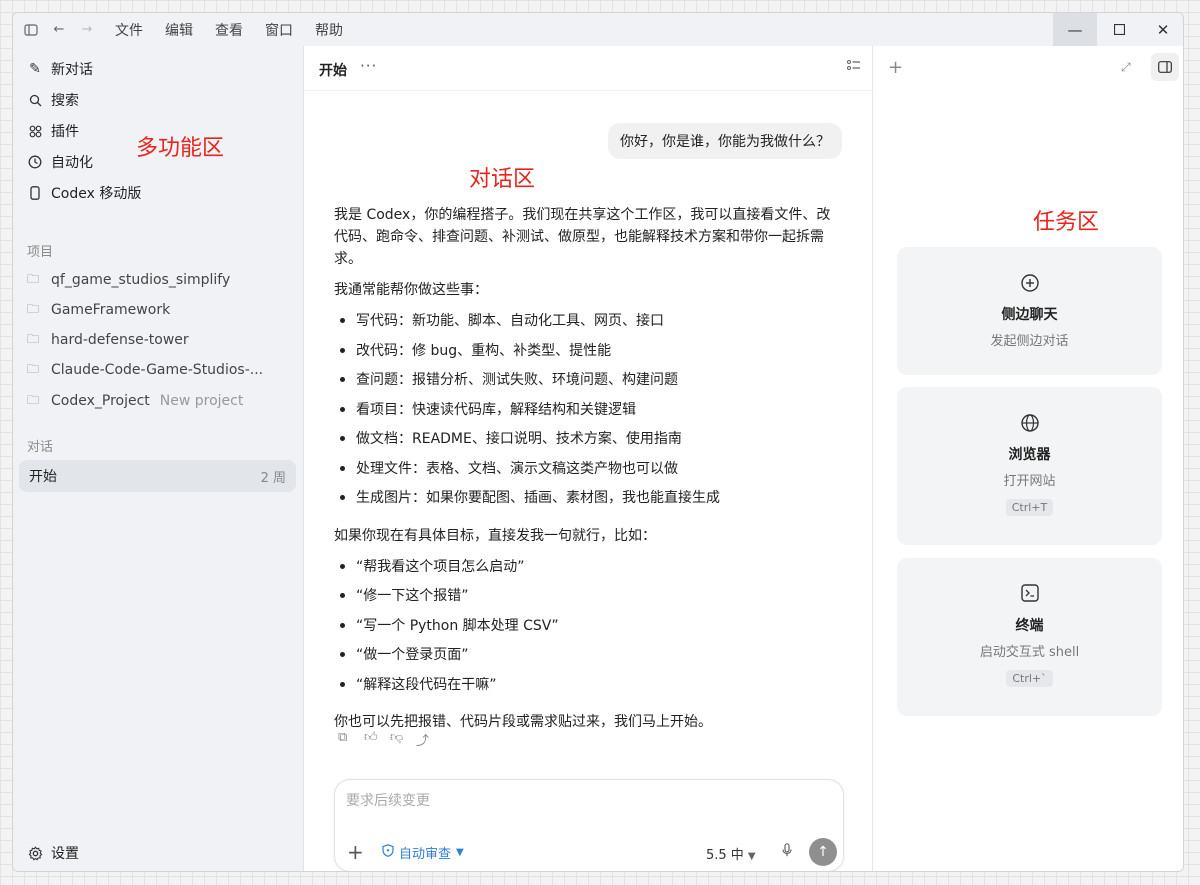 The height and width of the screenshot is (885, 1200). What do you see at coordinates (180, 148) in the screenshot?
I see `annotation-multifunction: 多功能区` at bounding box center [180, 148].